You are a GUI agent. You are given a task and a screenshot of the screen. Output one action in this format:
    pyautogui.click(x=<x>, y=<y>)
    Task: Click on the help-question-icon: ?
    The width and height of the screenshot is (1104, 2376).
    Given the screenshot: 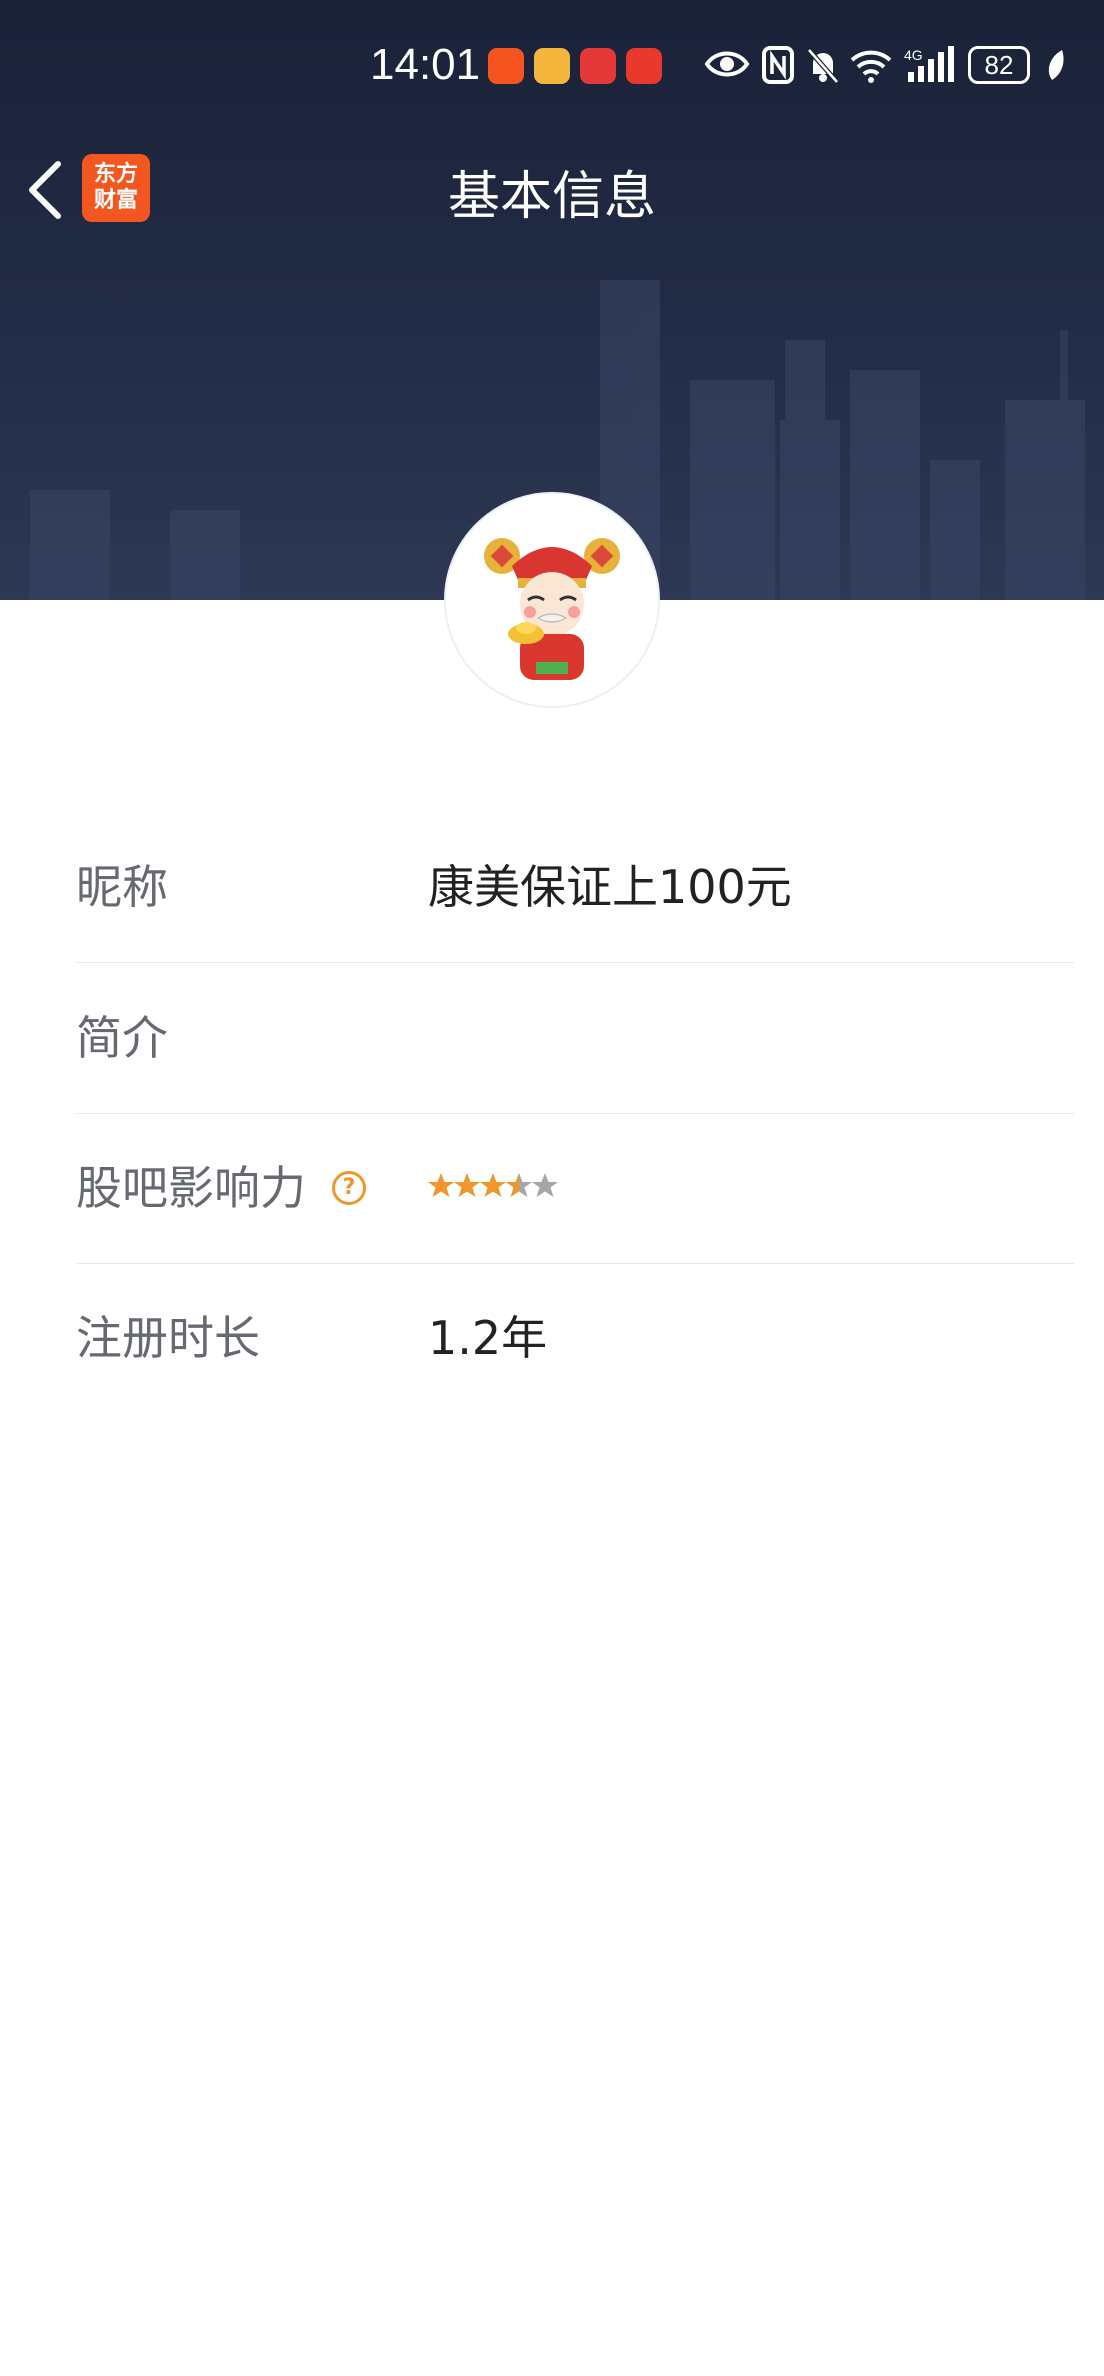 What is the action you would take?
    pyautogui.click(x=349, y=1188)
    